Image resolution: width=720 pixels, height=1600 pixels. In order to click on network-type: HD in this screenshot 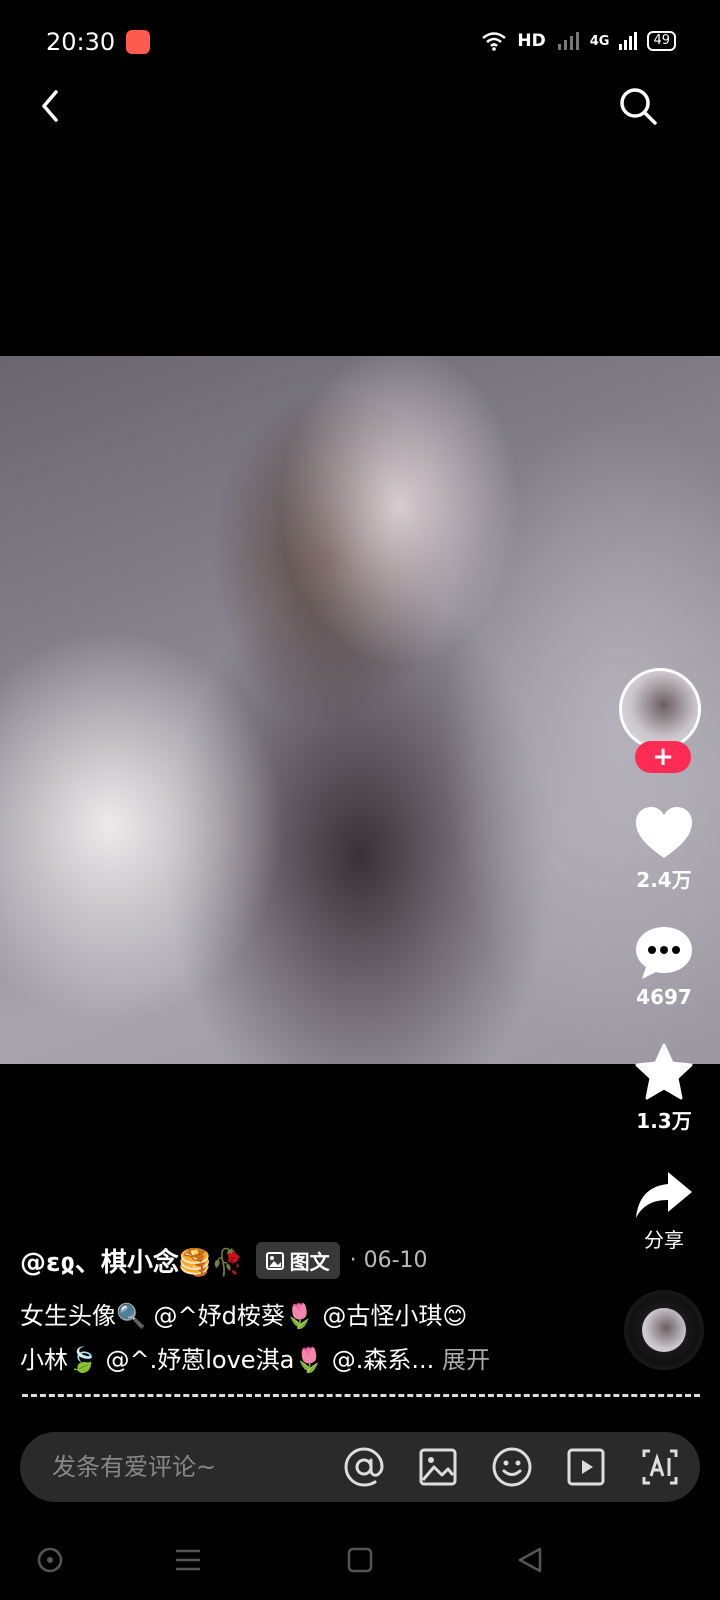, I will do `click(531, 41)`.